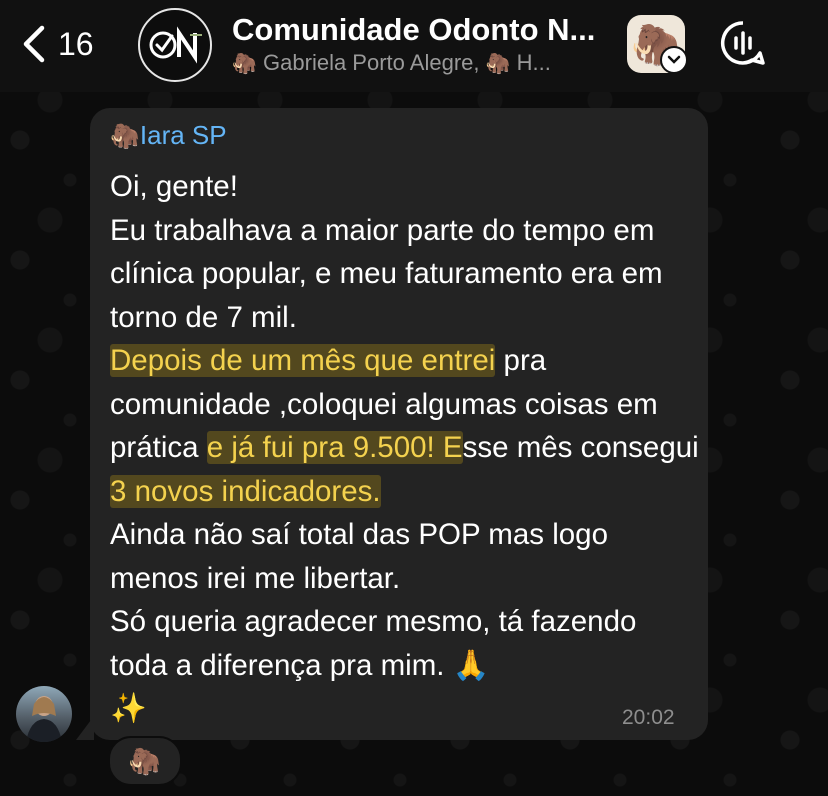  I want to click on highlighted-text: e já fui pra 9.500! E, so click(334, 447).